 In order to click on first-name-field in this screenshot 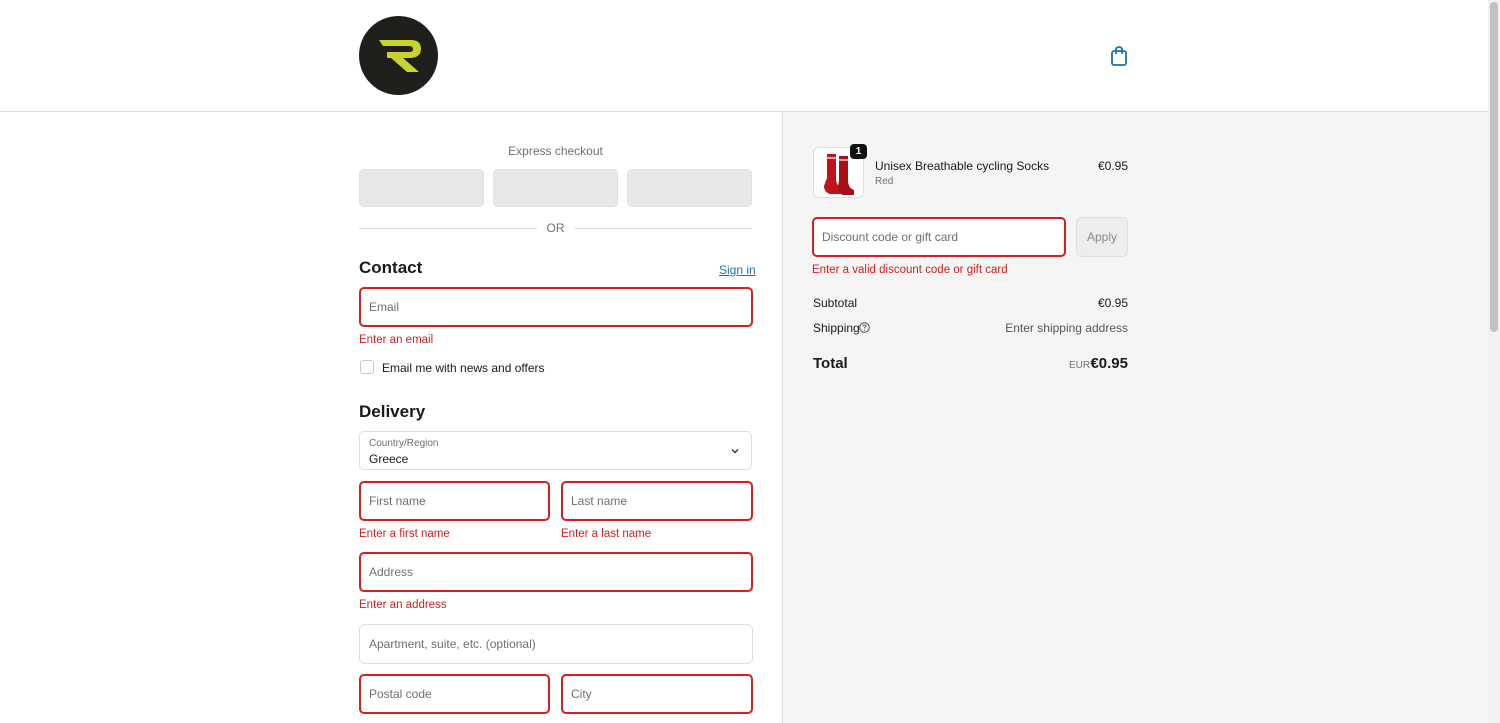, I will do `click(454, 501)`.